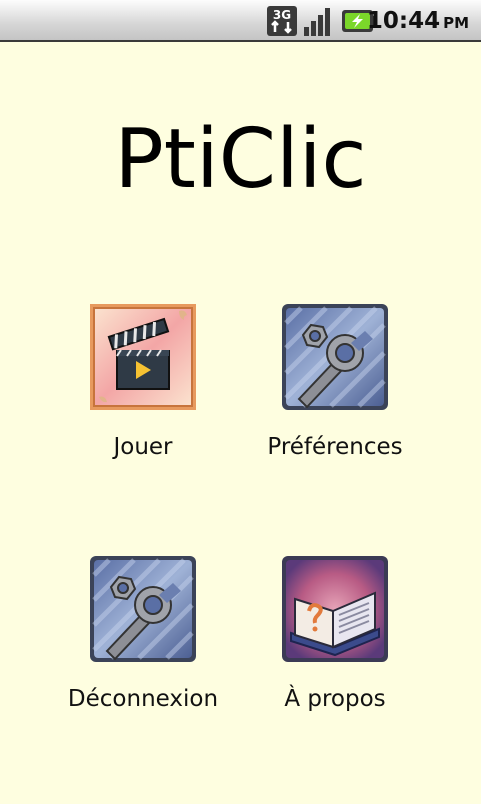 The image size is (481, 804). What do you see at coordinates (456, 23) in the screenshot?
I see `clock-ampm: PM` at bounding box center [456, 23].